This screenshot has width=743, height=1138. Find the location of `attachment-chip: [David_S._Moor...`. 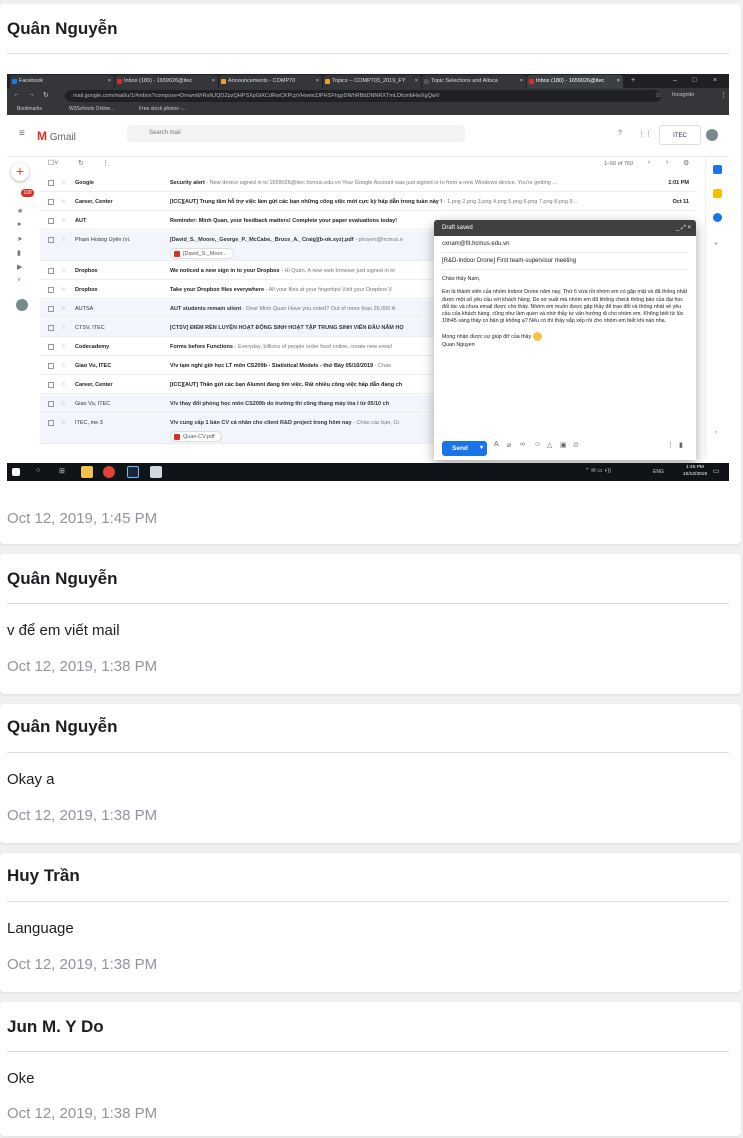

attachment-chip: [David_S._Moor... is located at coordinates (202, 253).